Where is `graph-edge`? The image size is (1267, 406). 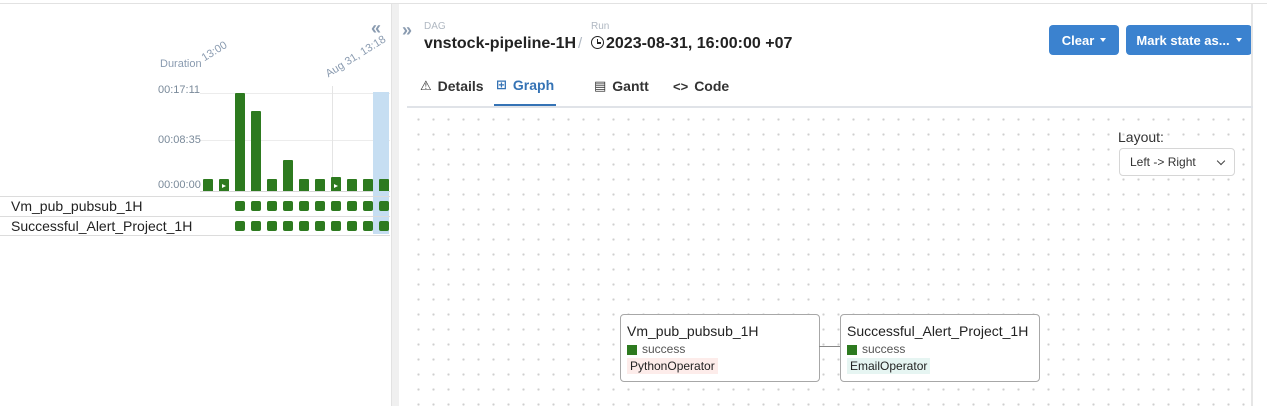 graph-edge is located at coordinates (830, 346).